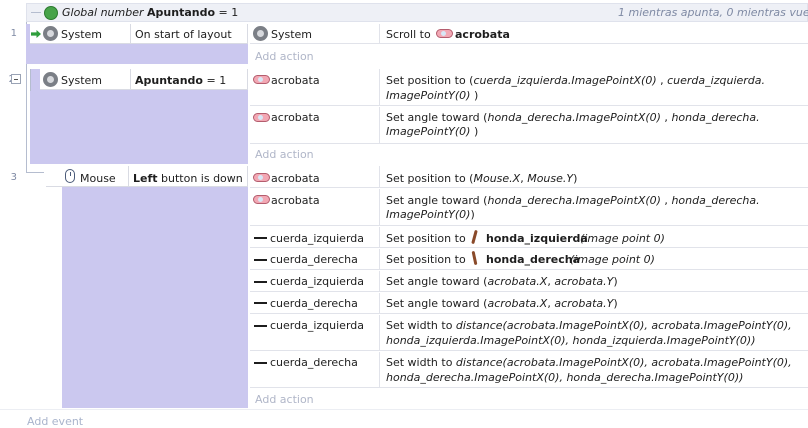 Image resolution: width=808 pixels, height=428 pixels. Describe the element at coordinates (155, 287) in the screenshot. I see `event-3-condition-block` at that location.